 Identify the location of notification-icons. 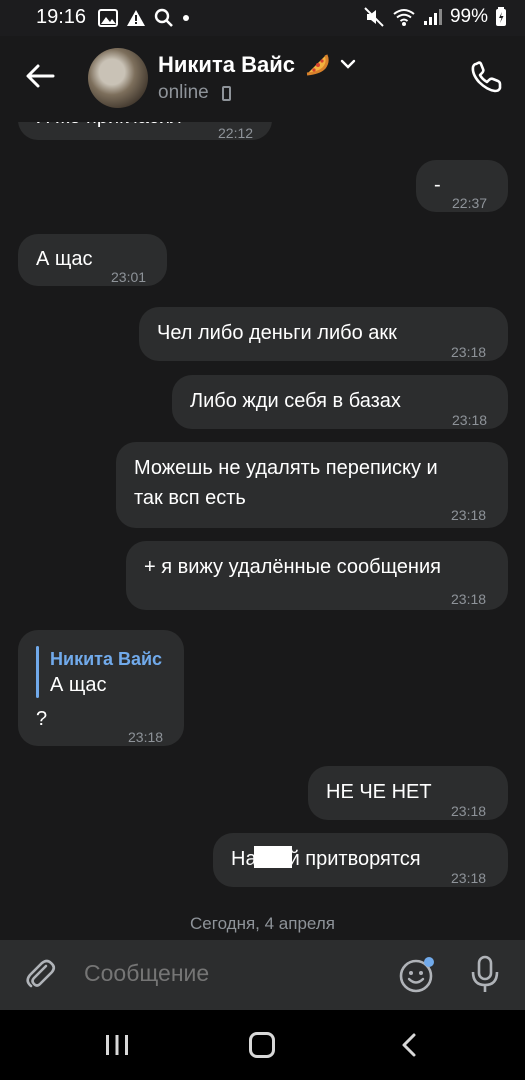
(144, 18).